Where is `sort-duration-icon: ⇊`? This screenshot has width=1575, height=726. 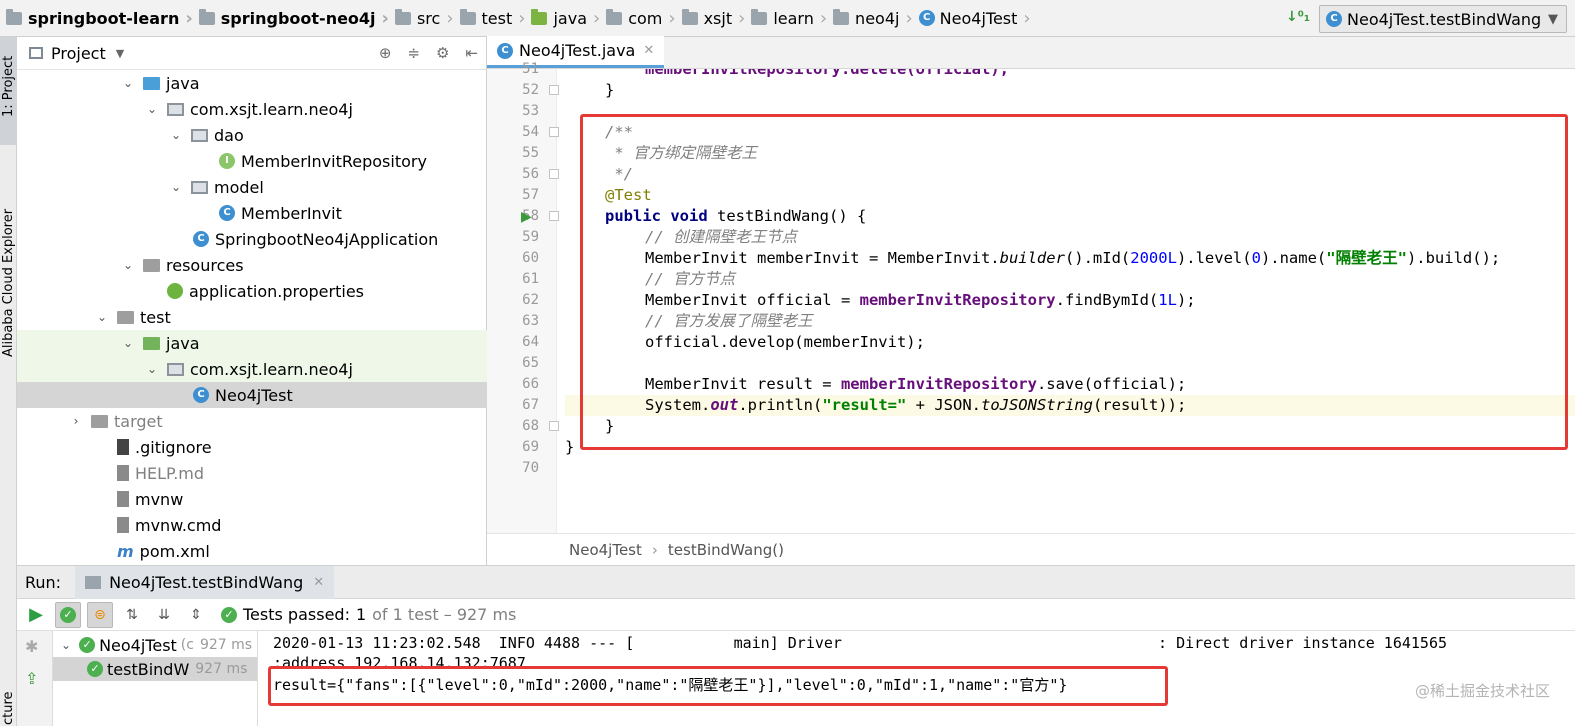
sort-duration-icon: ⇊ is located at coordinates (164, 615).